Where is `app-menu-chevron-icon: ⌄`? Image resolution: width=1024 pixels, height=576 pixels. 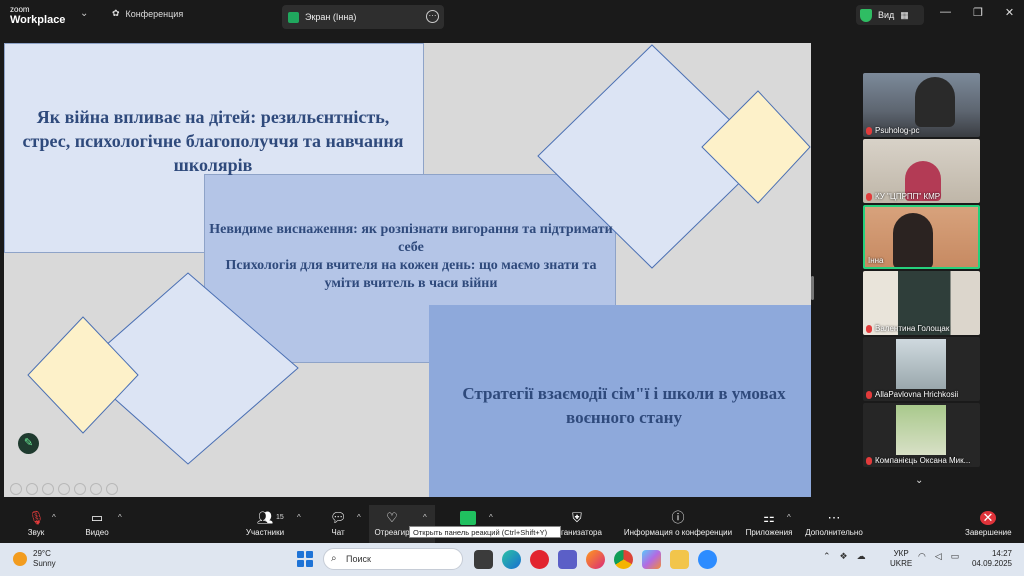 app-menu-chevron-icon: ⌄ is located at coordinates (84, 13).